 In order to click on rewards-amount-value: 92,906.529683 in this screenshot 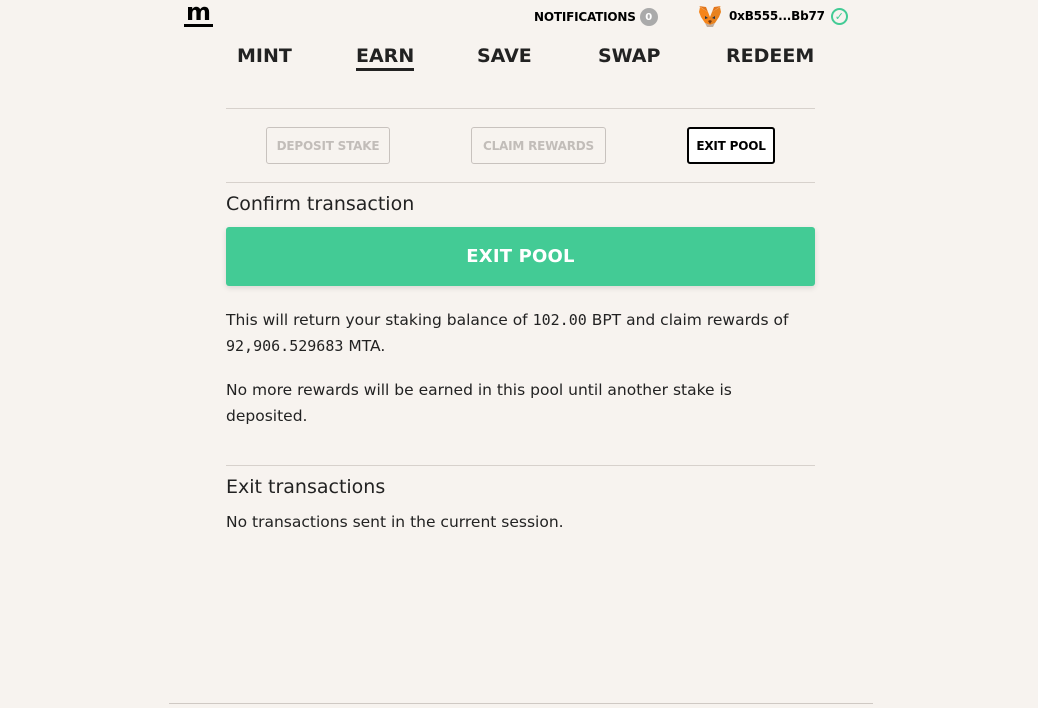, I will do `click(285, 346)`.